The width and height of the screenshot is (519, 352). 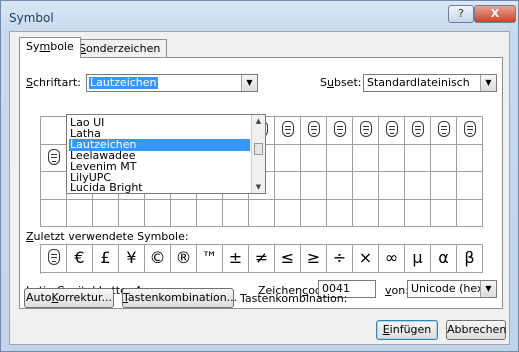 I want to click on insert-button: Einfügen, so click(x=407, y=330).